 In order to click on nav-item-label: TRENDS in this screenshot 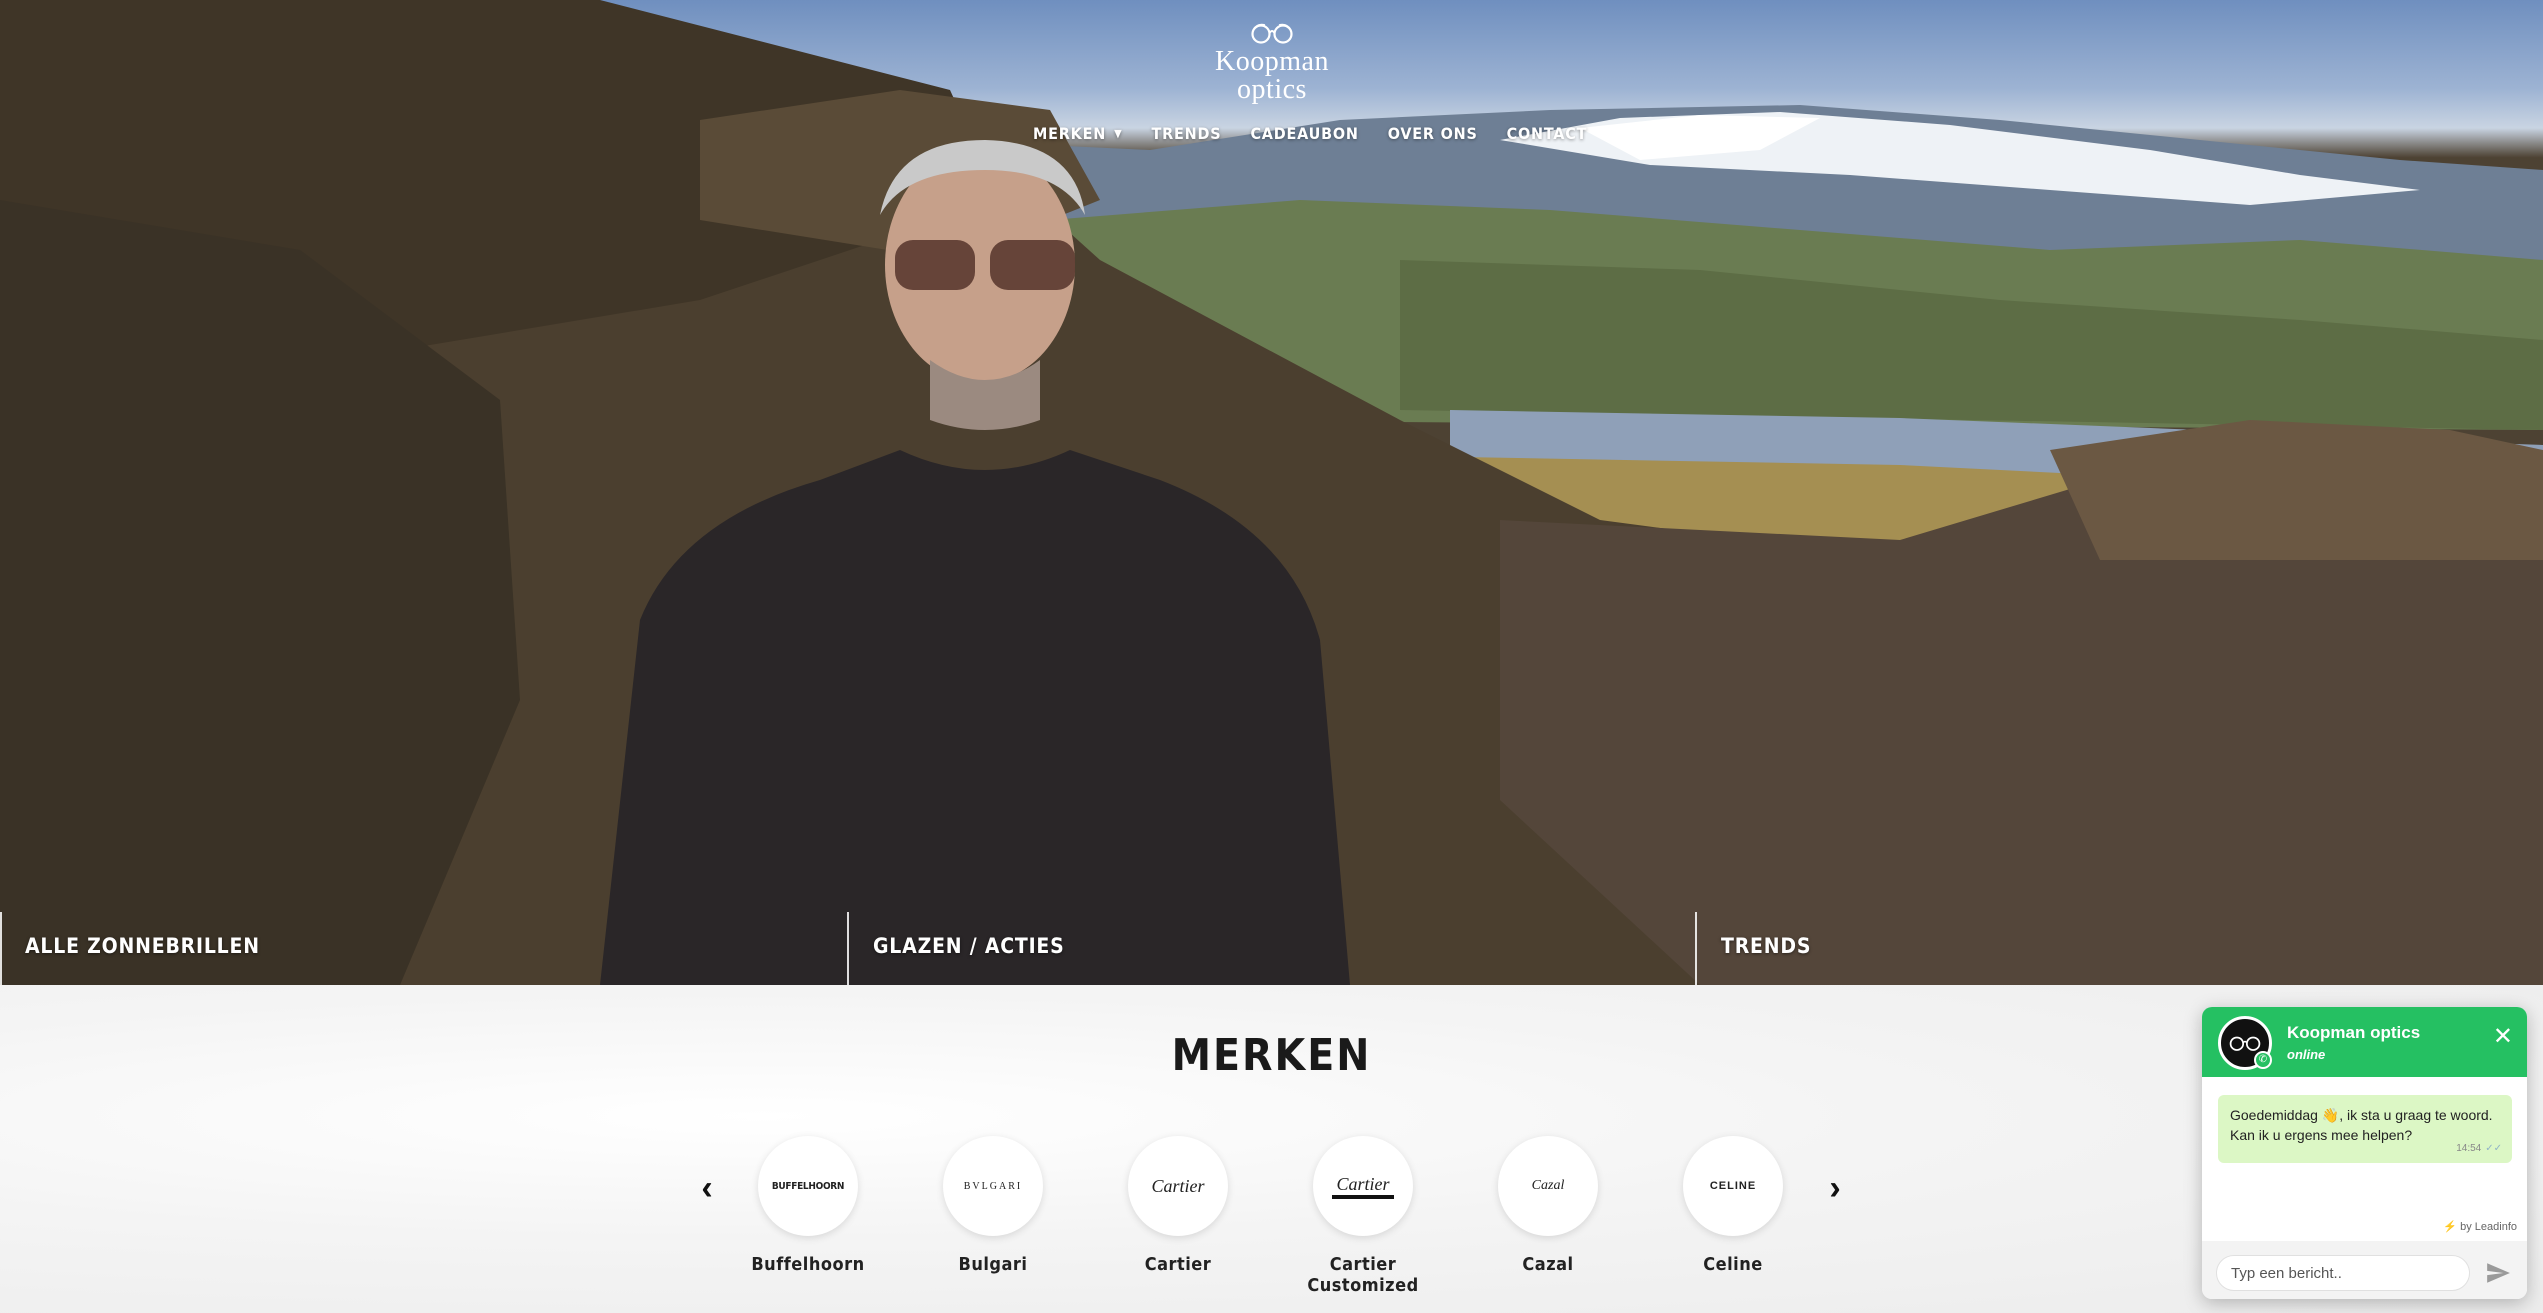, I will do `click(1186, 133)`.